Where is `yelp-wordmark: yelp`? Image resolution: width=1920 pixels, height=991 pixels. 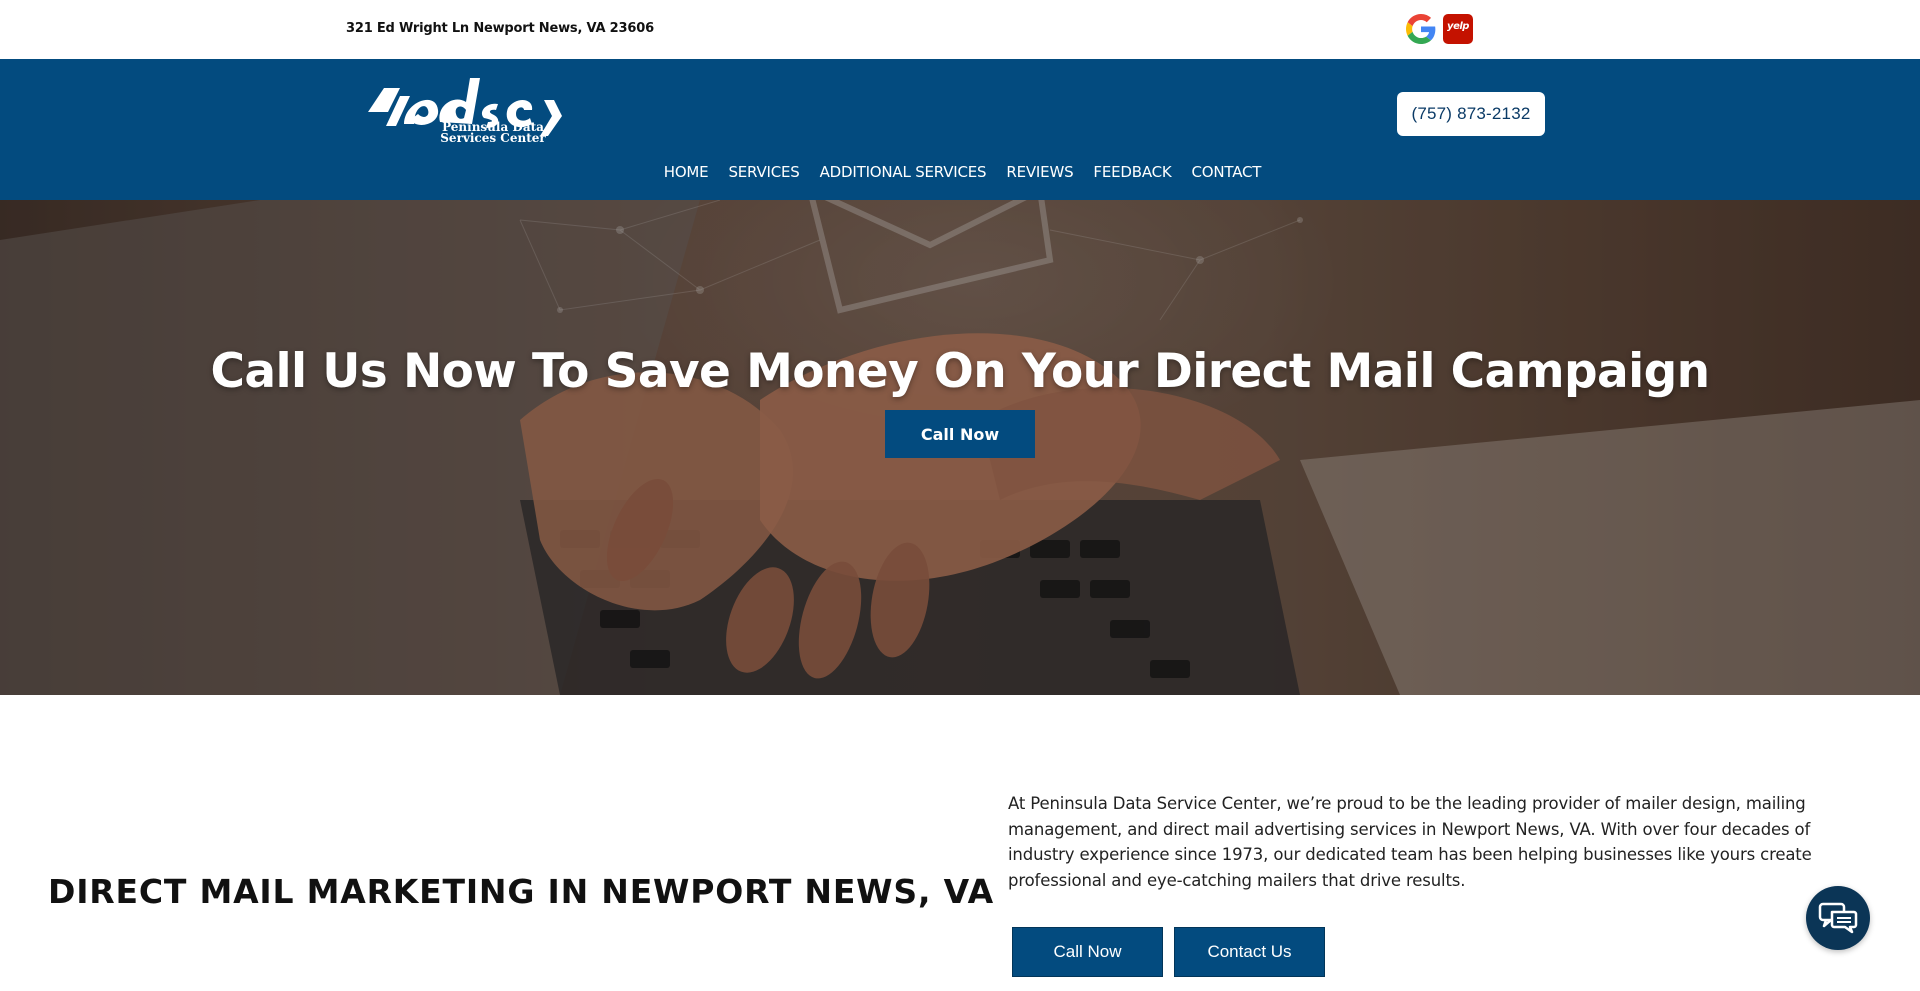
yelp-wordmark: yelp is located at coordinates (1458, 26).